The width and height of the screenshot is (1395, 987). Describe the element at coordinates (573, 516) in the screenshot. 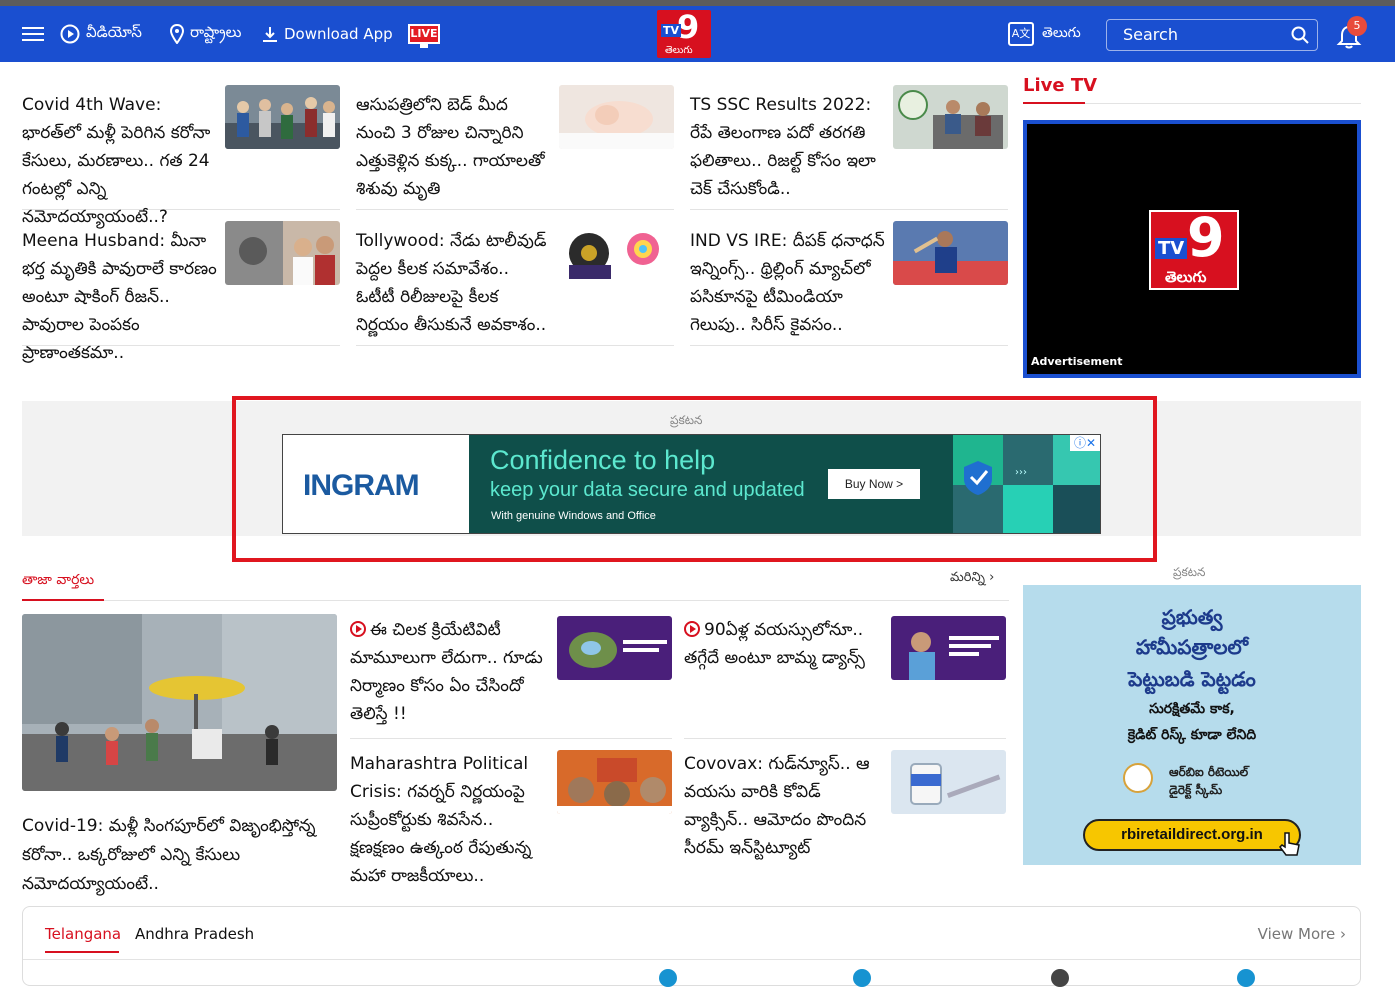

I see `ad-small-text: With genuine Windows and Office` at that location.